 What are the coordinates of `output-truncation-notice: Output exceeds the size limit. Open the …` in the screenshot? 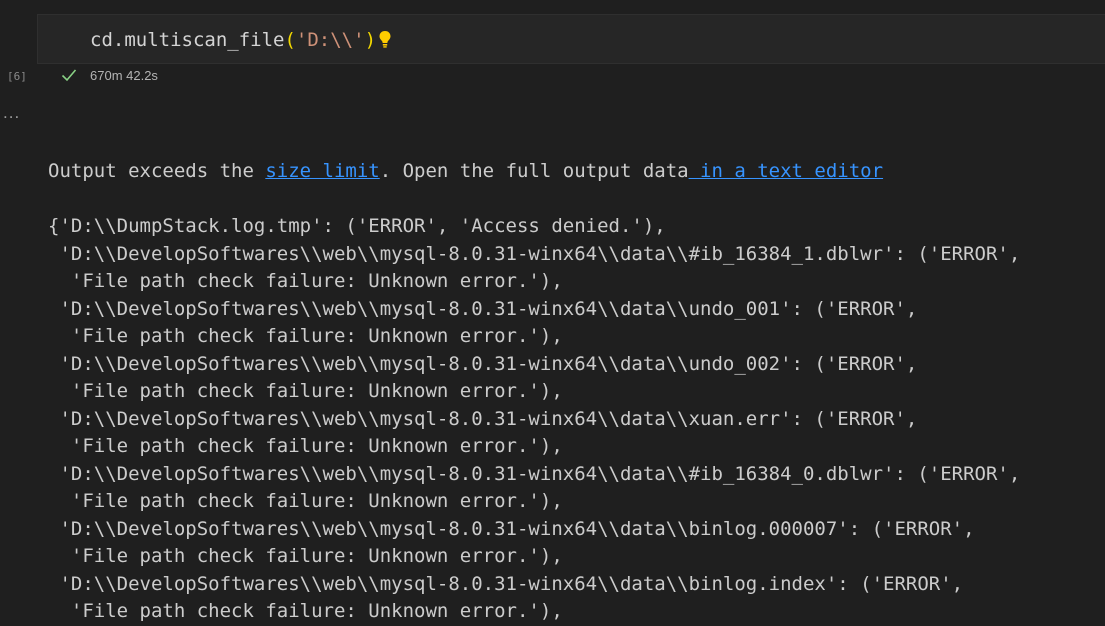 It's located at (576, 172).